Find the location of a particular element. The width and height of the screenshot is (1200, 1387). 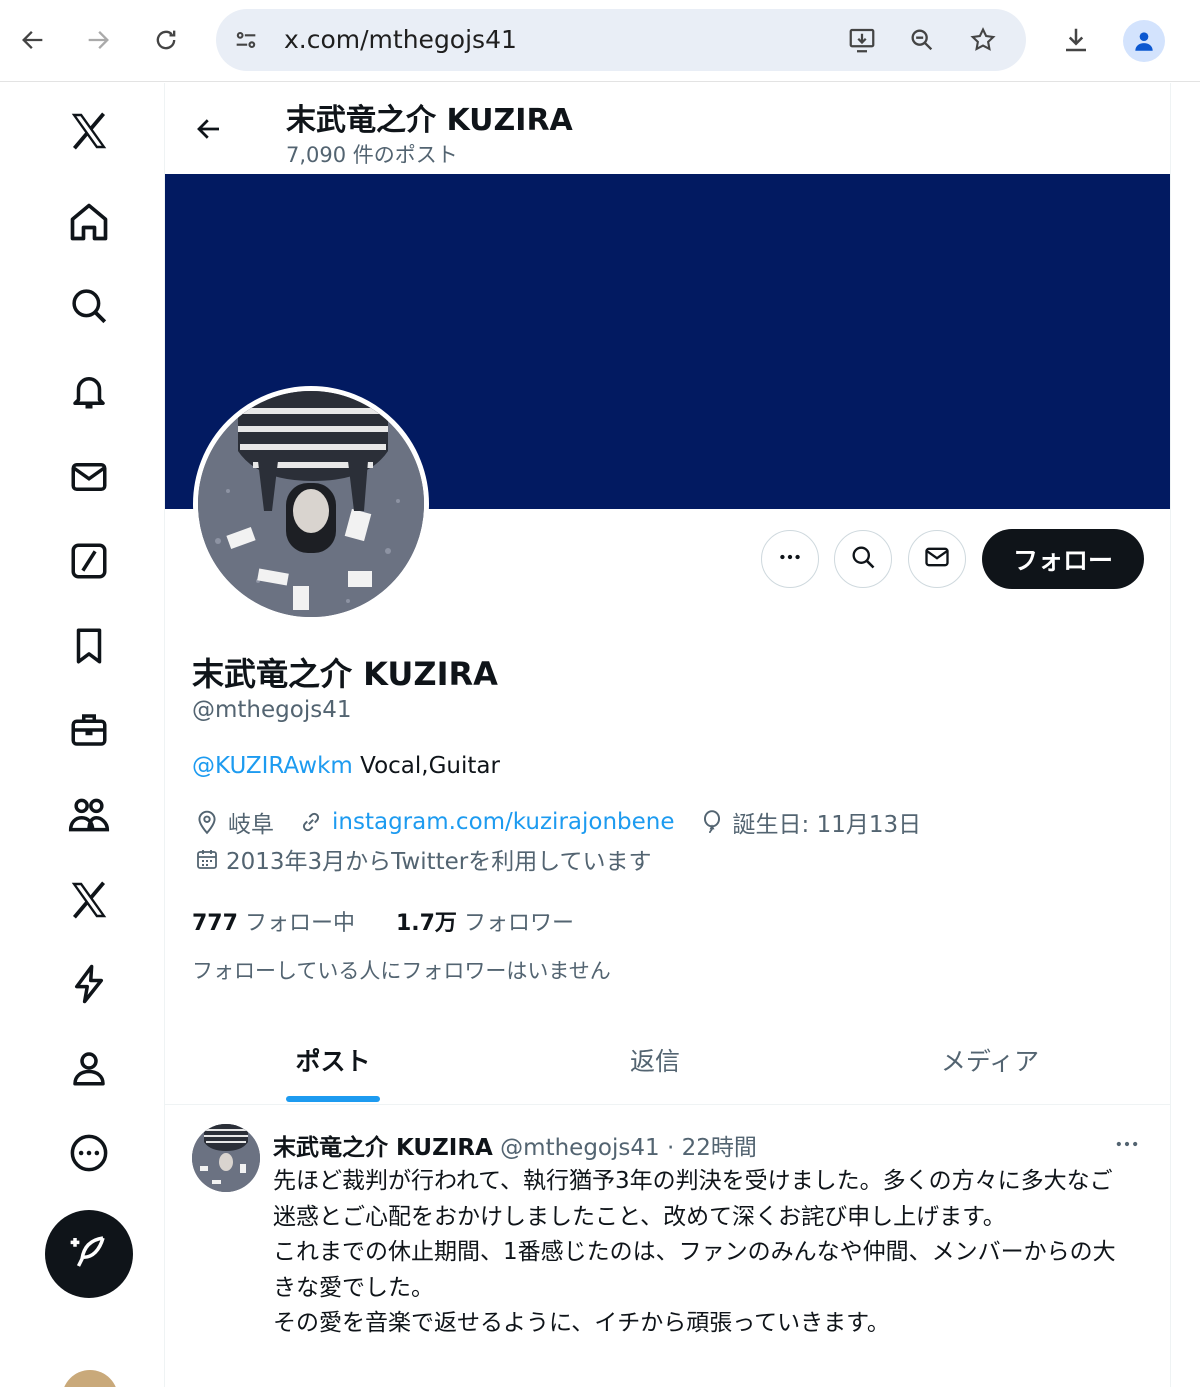

download-icon is located at coordinates (1076, 40).